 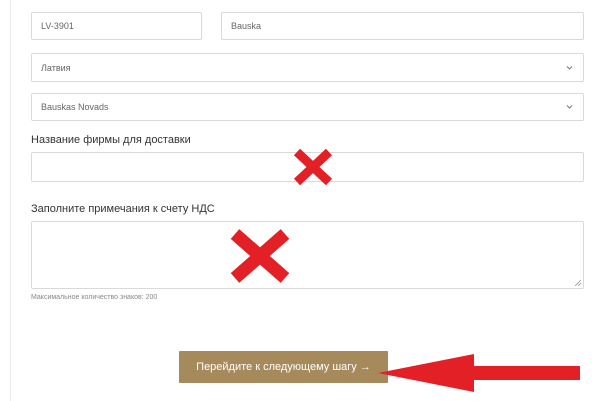 I want to click on vat-char-limit-hint: Максимальное количество знаков: 200, so click(x=94, y=297).